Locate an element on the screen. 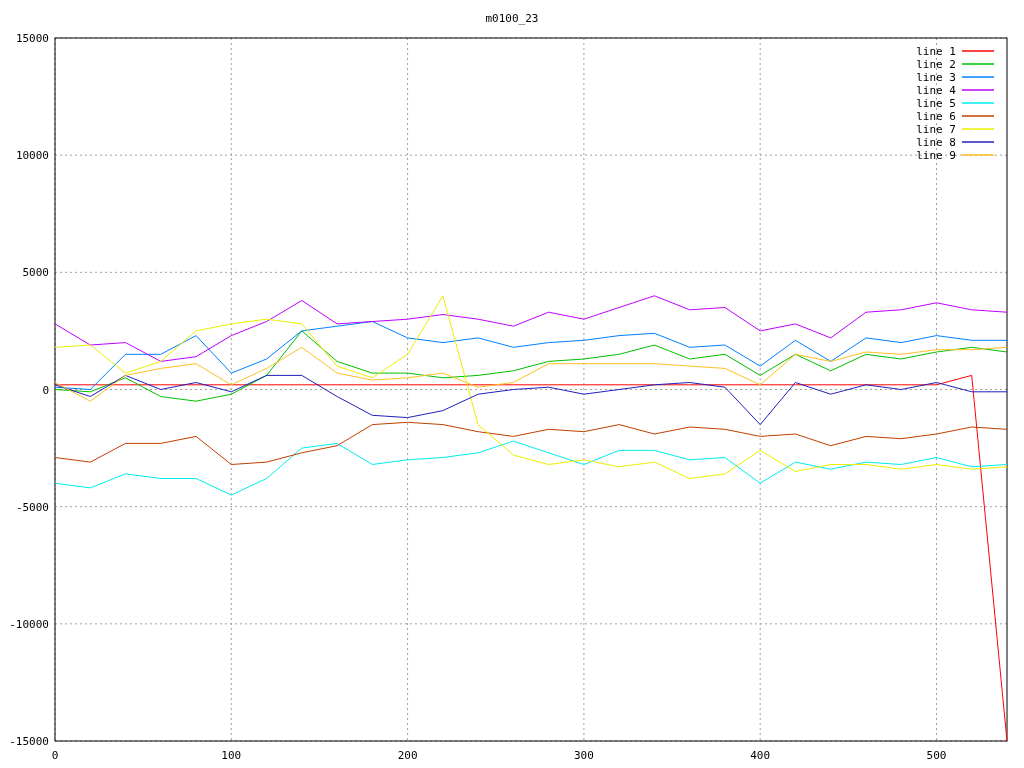  y-tick-label: 0 is located at coordinates (45, 390).